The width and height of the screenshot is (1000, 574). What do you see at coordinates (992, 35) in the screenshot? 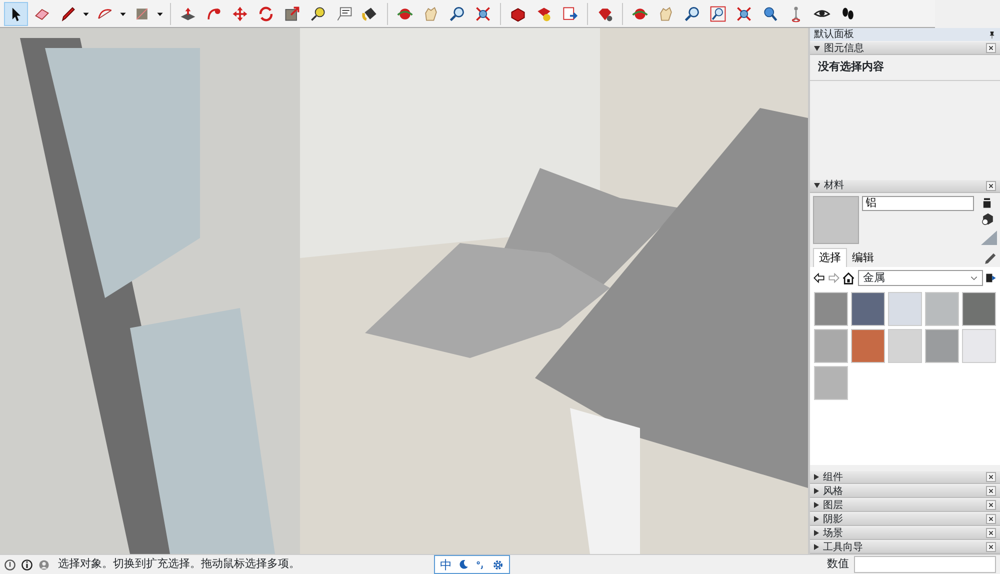
I see `pin-icon` at bounding box center [992, 35].